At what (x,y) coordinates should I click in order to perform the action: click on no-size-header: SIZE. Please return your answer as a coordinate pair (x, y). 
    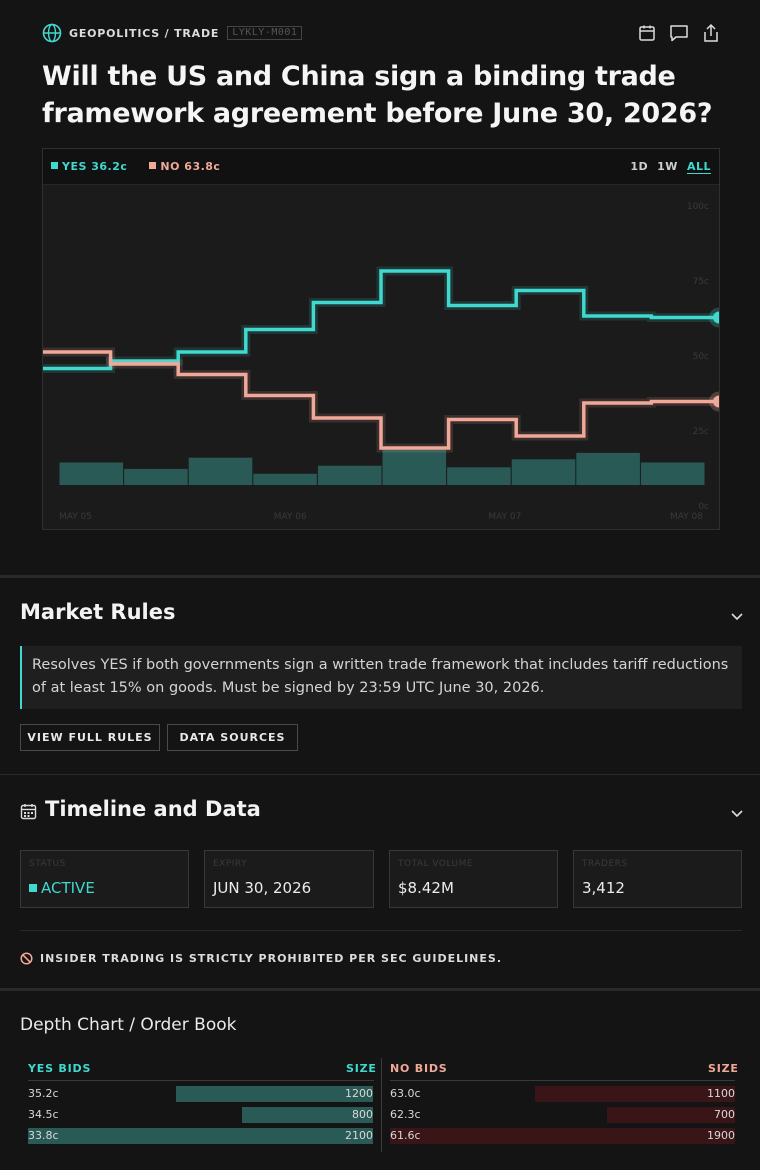
    Looking at the image, I should click on (723, 1068).